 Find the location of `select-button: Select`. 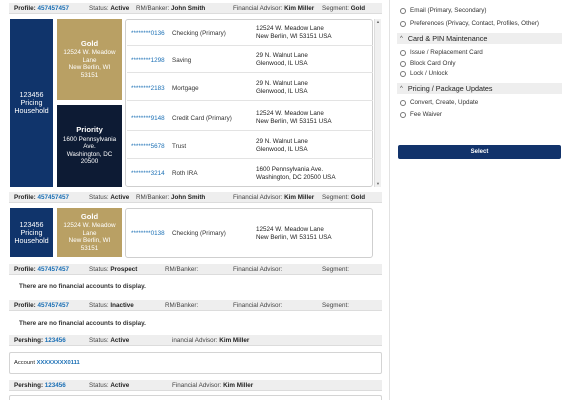

select-button: Select is located at coordinates (479, 152).